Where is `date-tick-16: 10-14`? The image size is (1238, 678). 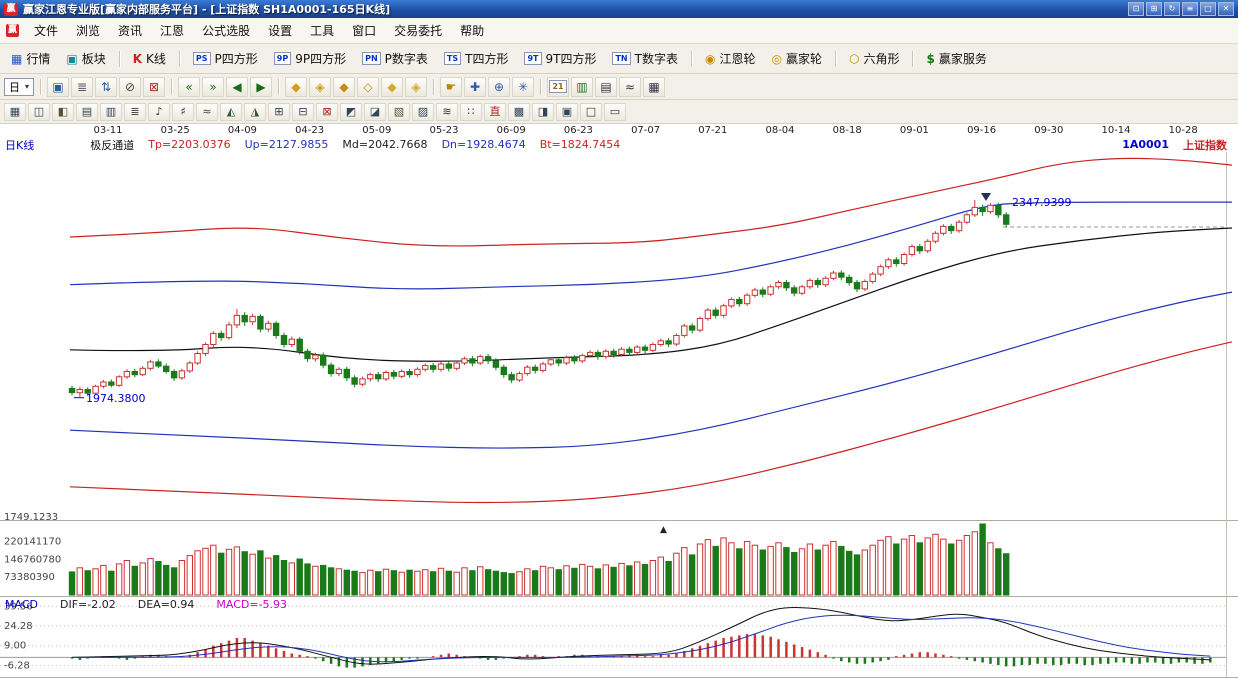
date-tick-16: 10-14 is located at coordinates (1116, 130).